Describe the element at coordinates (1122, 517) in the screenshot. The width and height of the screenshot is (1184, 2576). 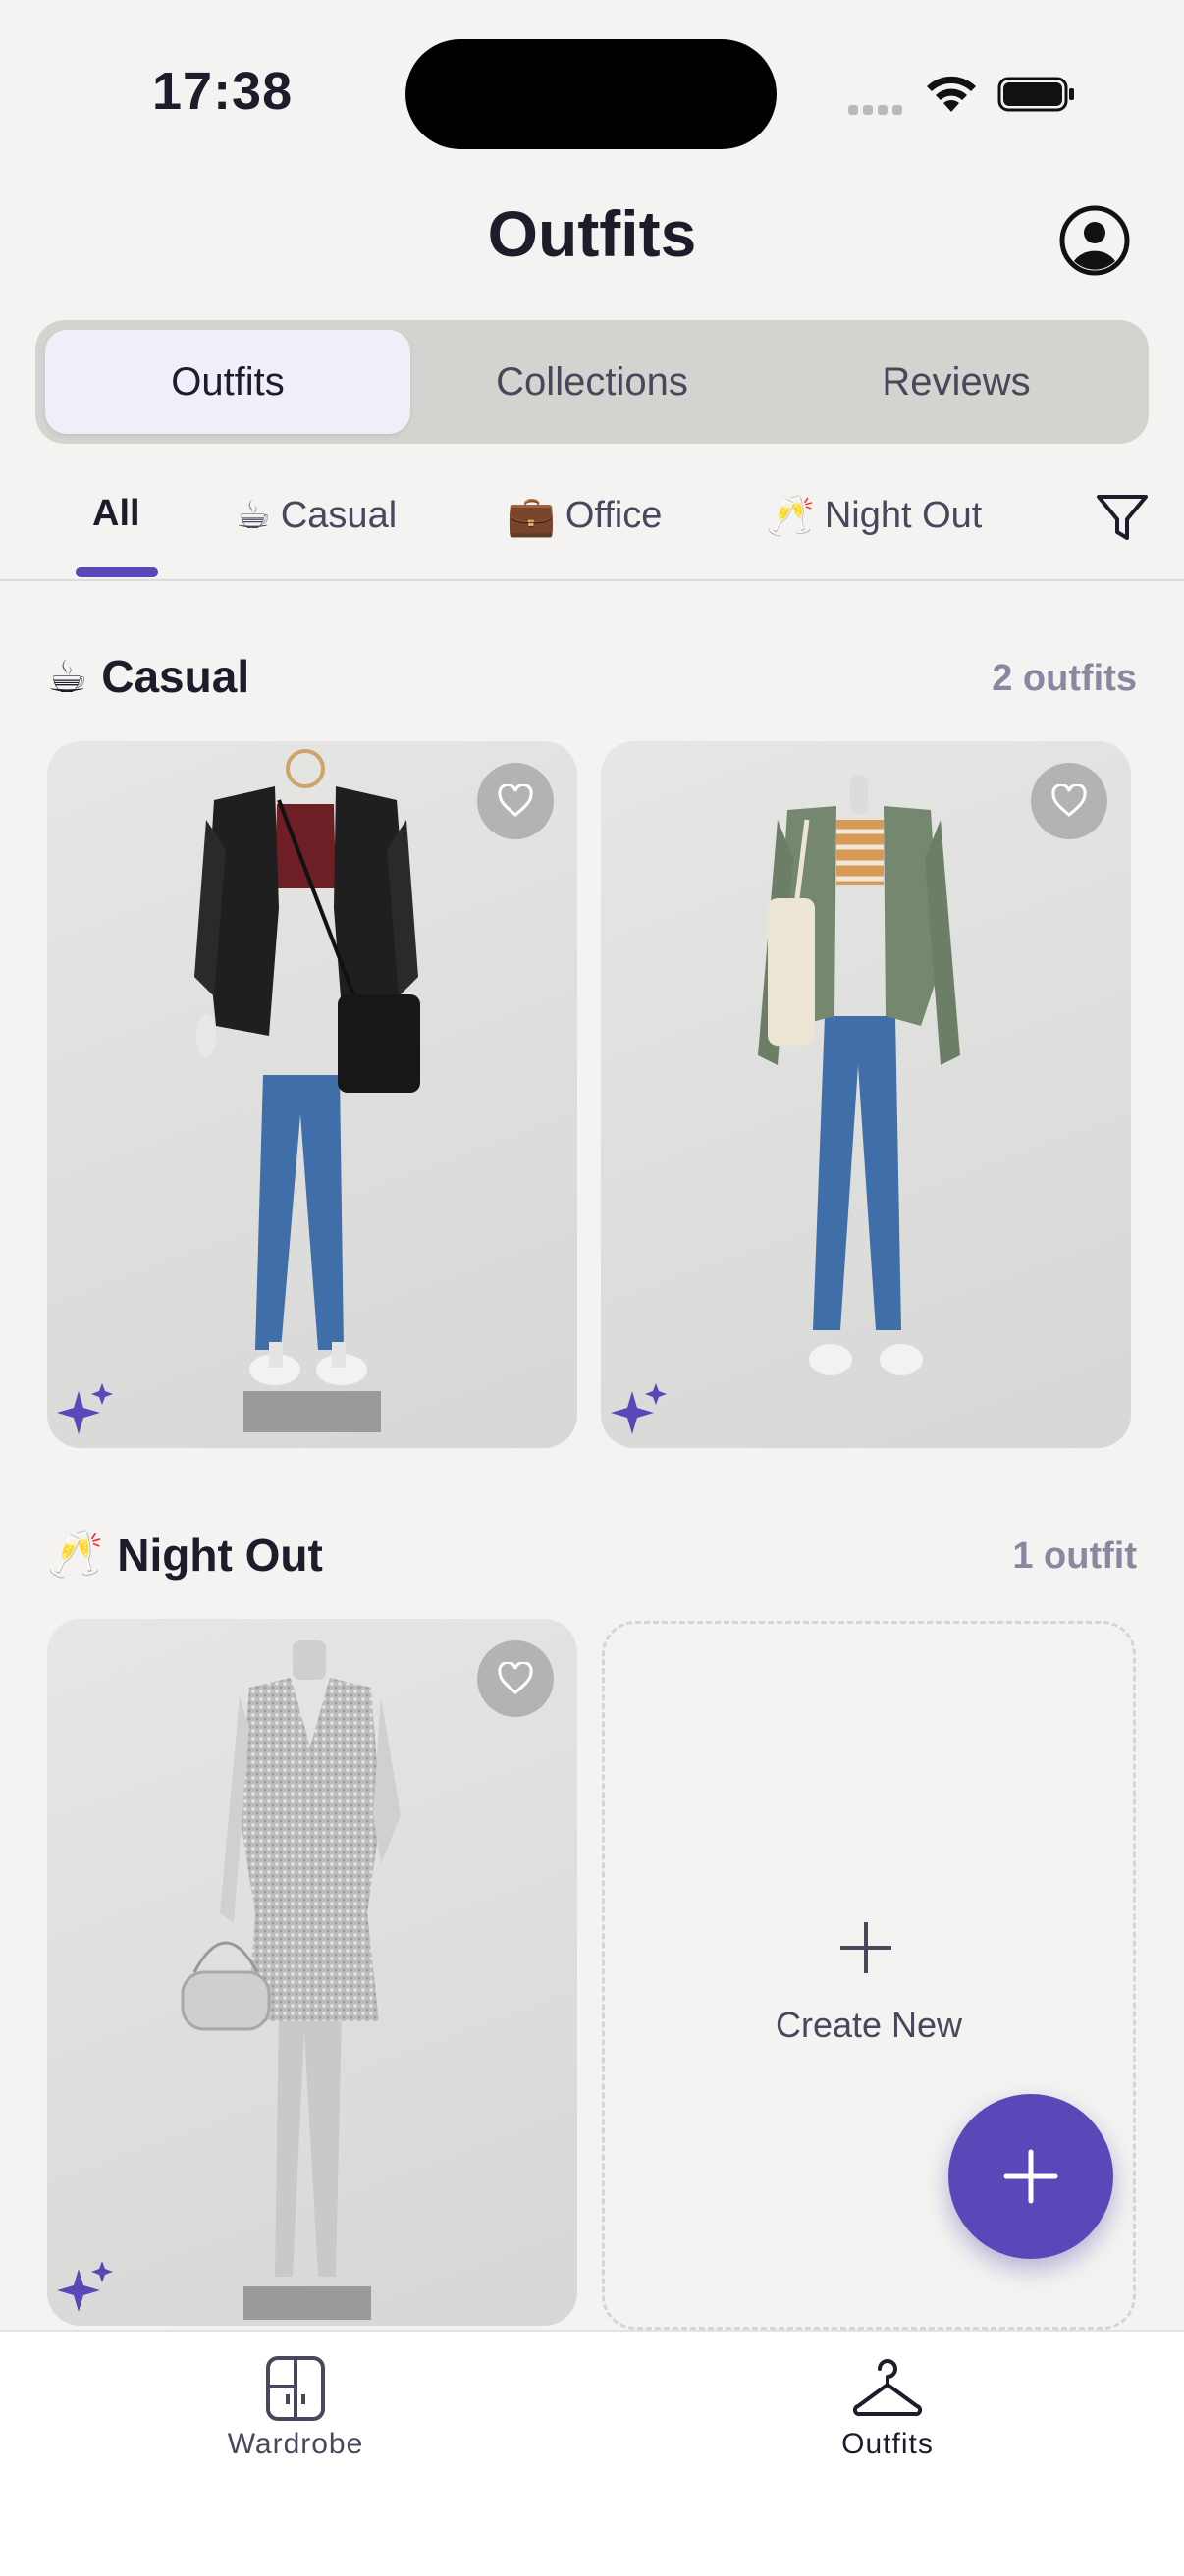
I see `funnel-icon` at that location.